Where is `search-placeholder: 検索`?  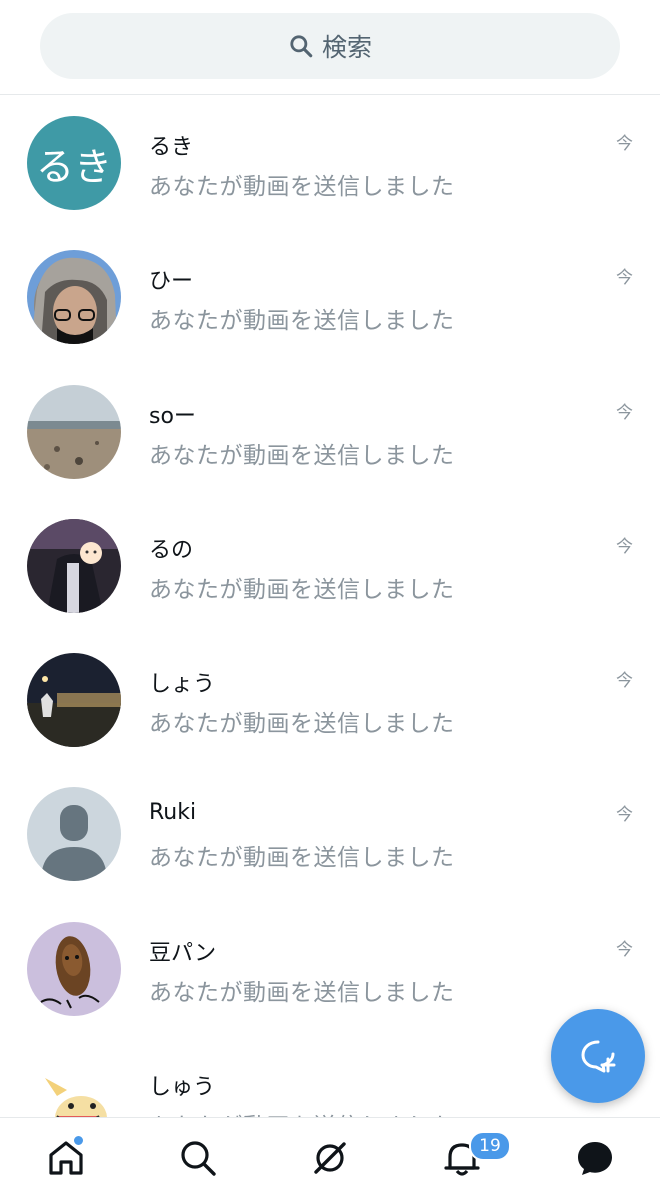
search-placeholder: 検索 is located at coordinates (346, 47).